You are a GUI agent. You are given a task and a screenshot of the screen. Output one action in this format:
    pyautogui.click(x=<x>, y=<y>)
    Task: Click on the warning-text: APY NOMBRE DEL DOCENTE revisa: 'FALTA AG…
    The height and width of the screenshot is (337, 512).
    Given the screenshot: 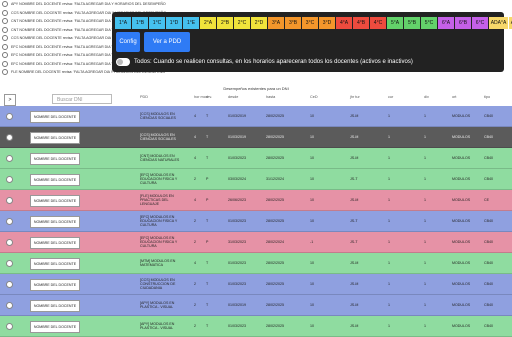 What is the action you would take?
    pyautogui.click(x=88, y=4)
    